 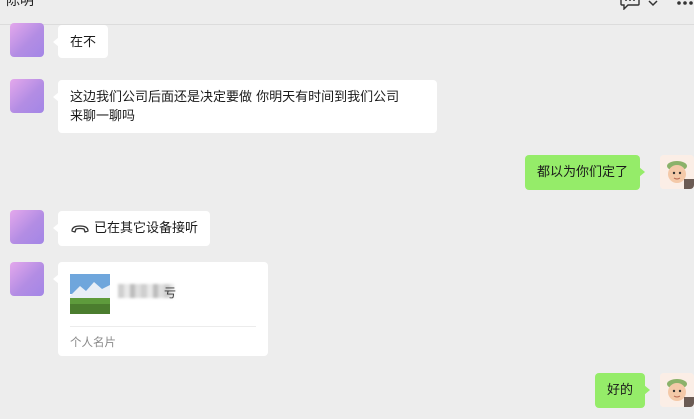 What do you see at coordinates (685, 3) in the screenshot?
I see `more-horizontal-icon` at bounding box center [685, 3].